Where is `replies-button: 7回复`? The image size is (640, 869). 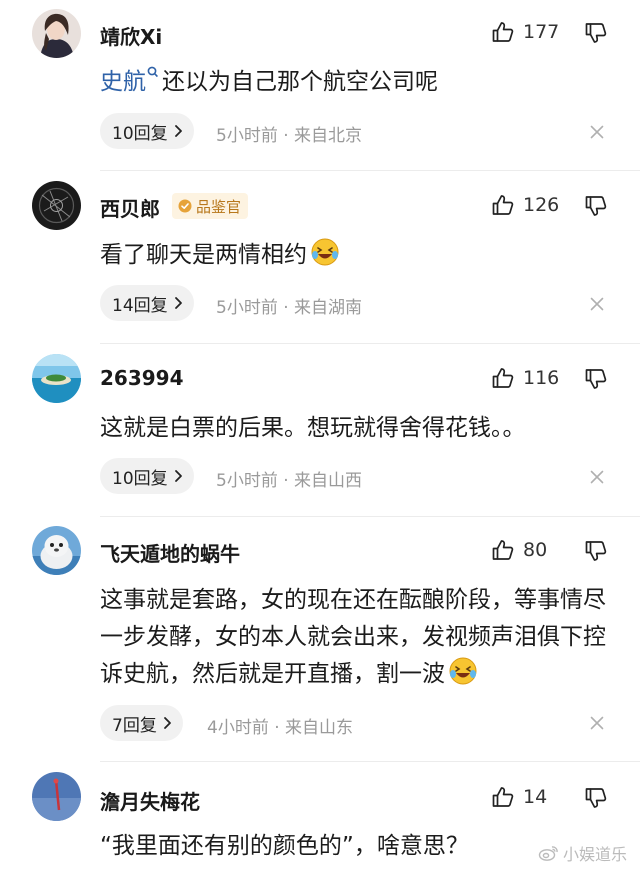 replies-button: 7回复 is located at coordinates (141, 723).